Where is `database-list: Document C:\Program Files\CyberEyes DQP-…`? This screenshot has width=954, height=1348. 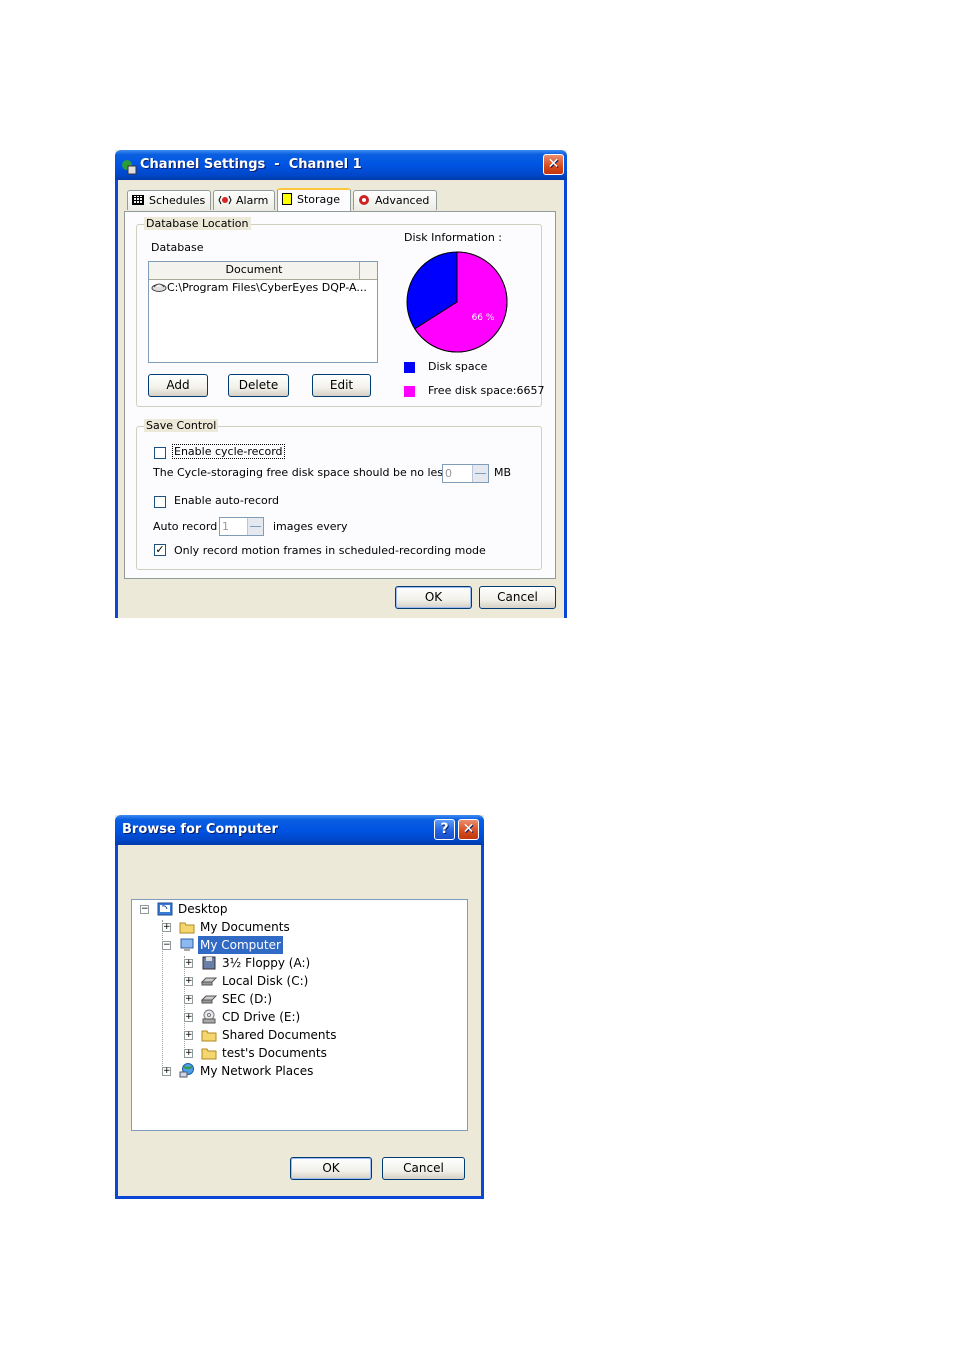 database-list: Document C:\Program Files\CyberEyes DQP-… is located at coordinates (263, 312).